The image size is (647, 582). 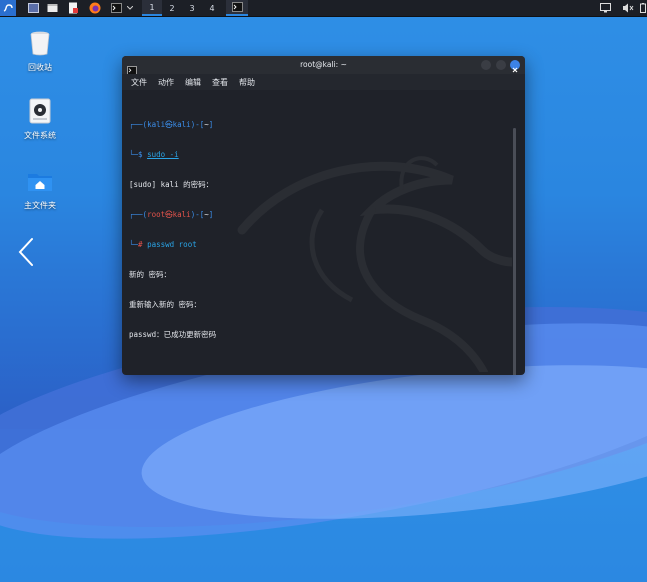 What do you see at coordinates (172, 8) in the screenshot?
I see `workspace-2: 2` at bounding box center [172, 8].